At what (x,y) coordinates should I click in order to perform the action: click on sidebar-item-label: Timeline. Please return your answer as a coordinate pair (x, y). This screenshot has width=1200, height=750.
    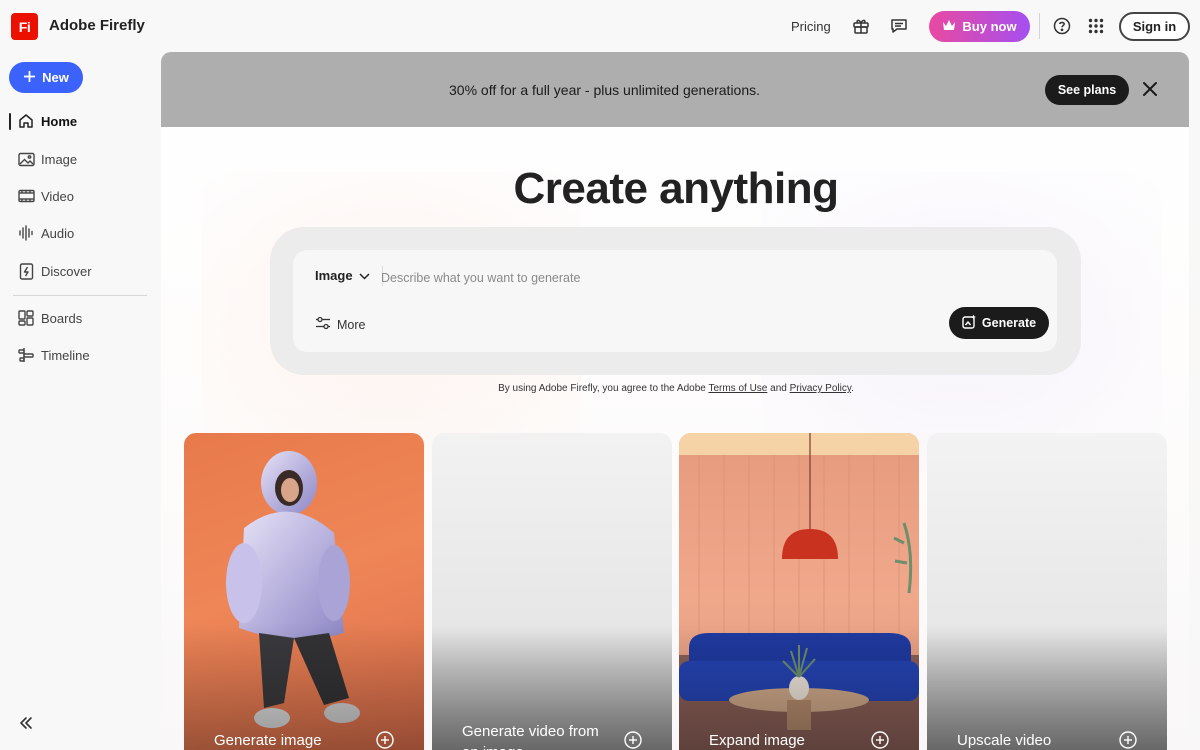
    Looking at the image, I should click on (65, 355).